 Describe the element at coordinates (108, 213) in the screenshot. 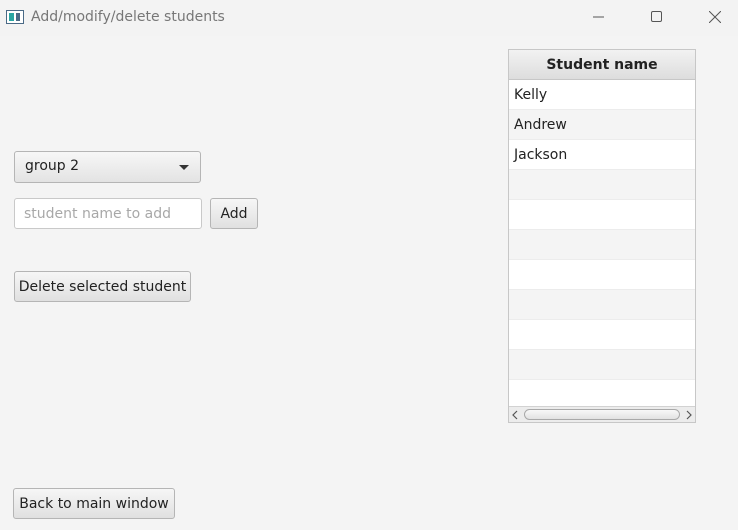

I see `student-name-input` at that location.